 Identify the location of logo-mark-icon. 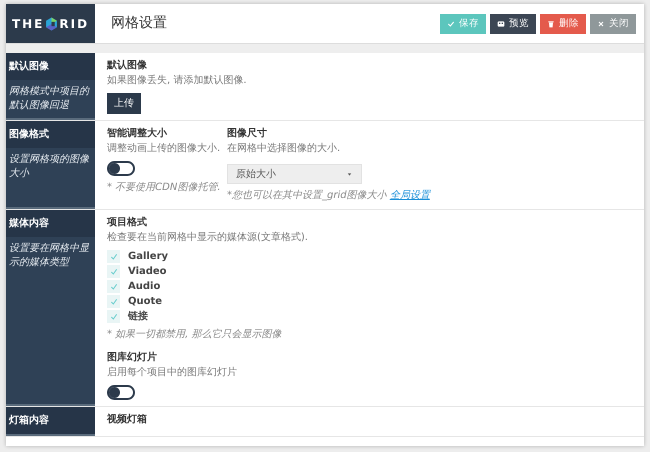
(51, 23).